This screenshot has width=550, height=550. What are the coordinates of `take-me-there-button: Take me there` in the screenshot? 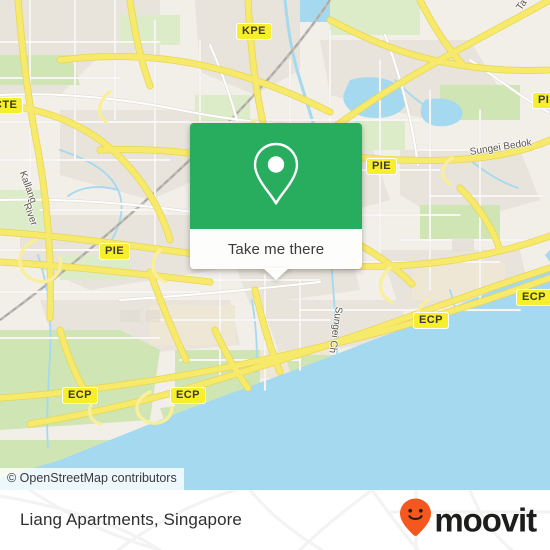 It's located at (276, 249).